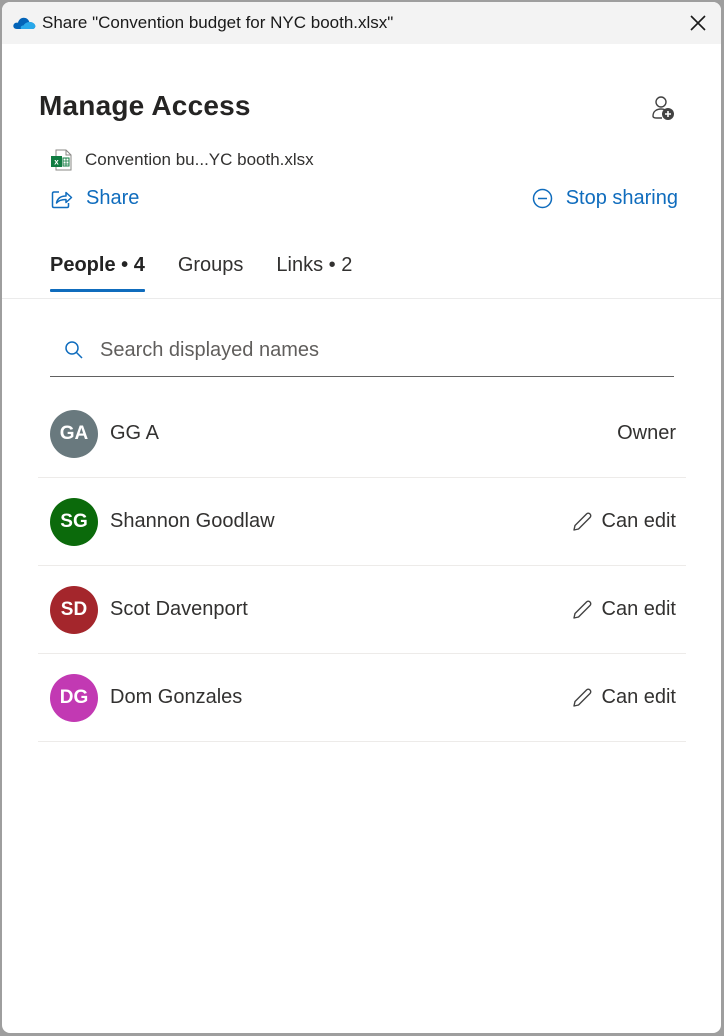  What do you see at coordinates (145, 105) in the screenshot?
I see `page-title: Manage Access` at bounding box center [145, 105].